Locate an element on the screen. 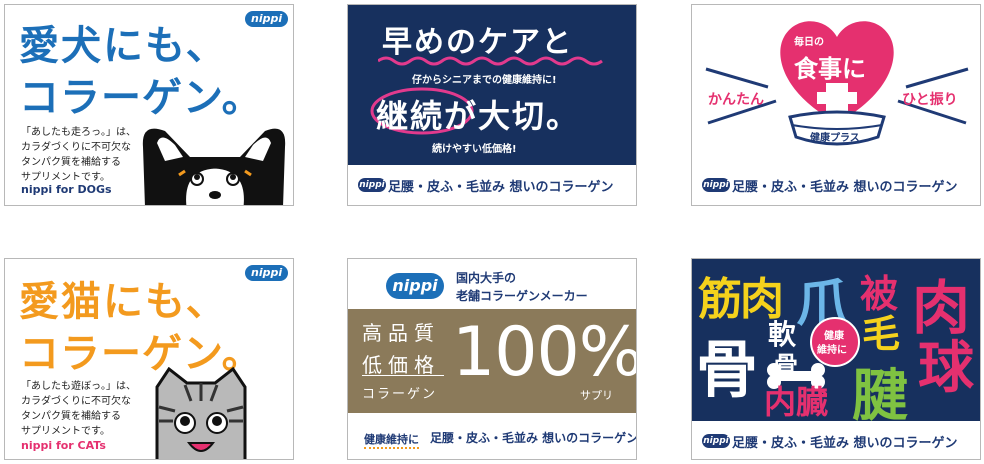 The height and width of the screenshot is (464, 984). dog-illustration is located at coordinates (214, 166).